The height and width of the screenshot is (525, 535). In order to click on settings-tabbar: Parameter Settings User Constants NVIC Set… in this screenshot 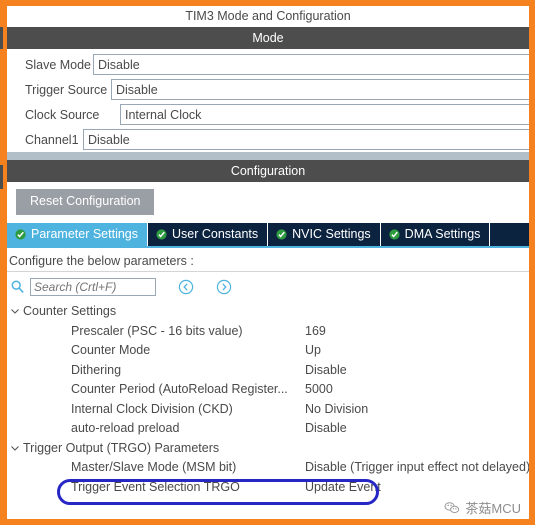, I will do `click(268, 235)`.